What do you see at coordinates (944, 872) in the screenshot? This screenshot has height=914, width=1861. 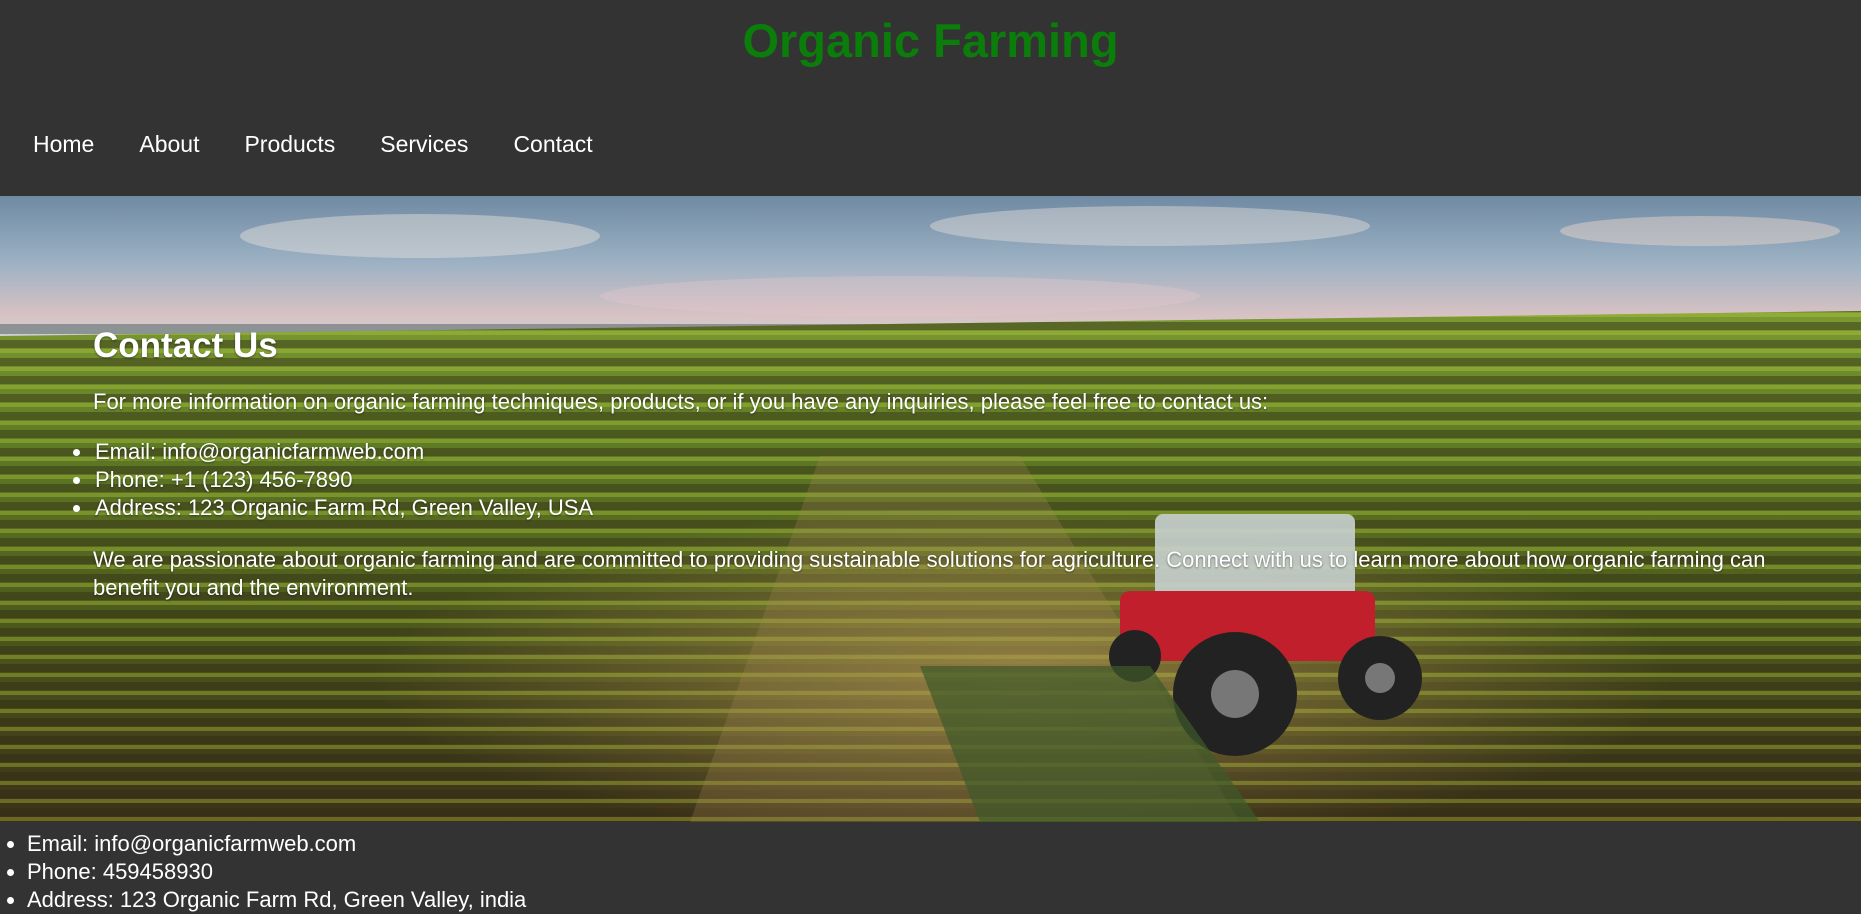 I see `footer-phone: Phone: 459458930` at bounding box center [944, 872].